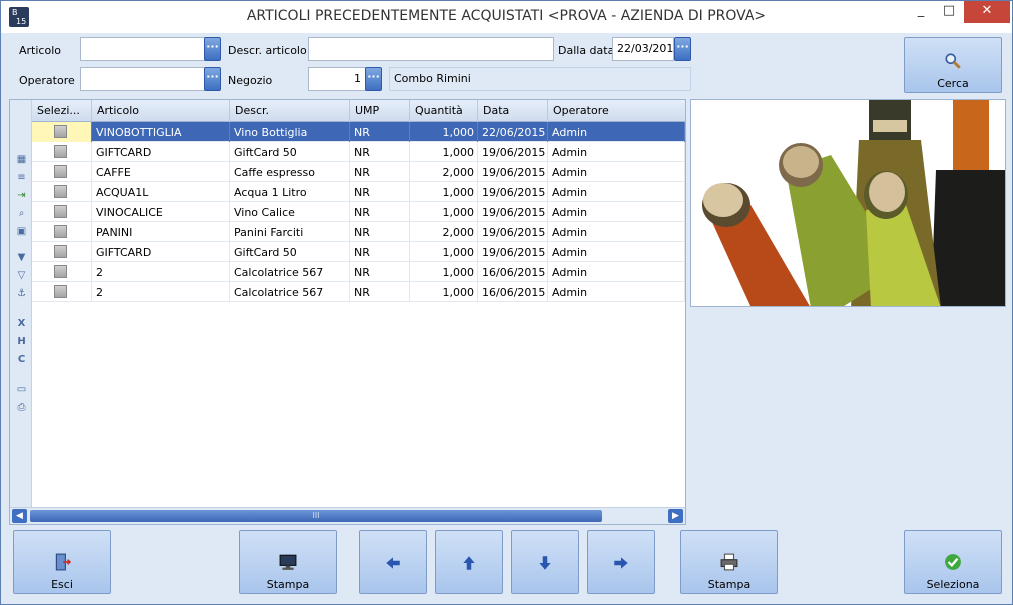 The height and width of the screenshot is (605, 1013). Describe the element at coordinates (212, 49) in the screenshot. I see `articolo-lookup-button: ···` at that location.